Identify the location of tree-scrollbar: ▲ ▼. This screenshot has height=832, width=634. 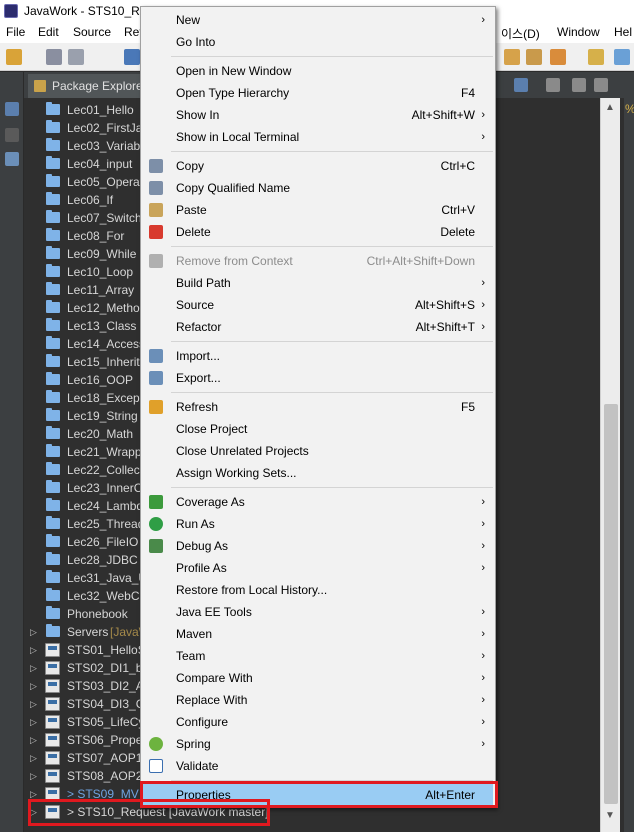
(610, 465).